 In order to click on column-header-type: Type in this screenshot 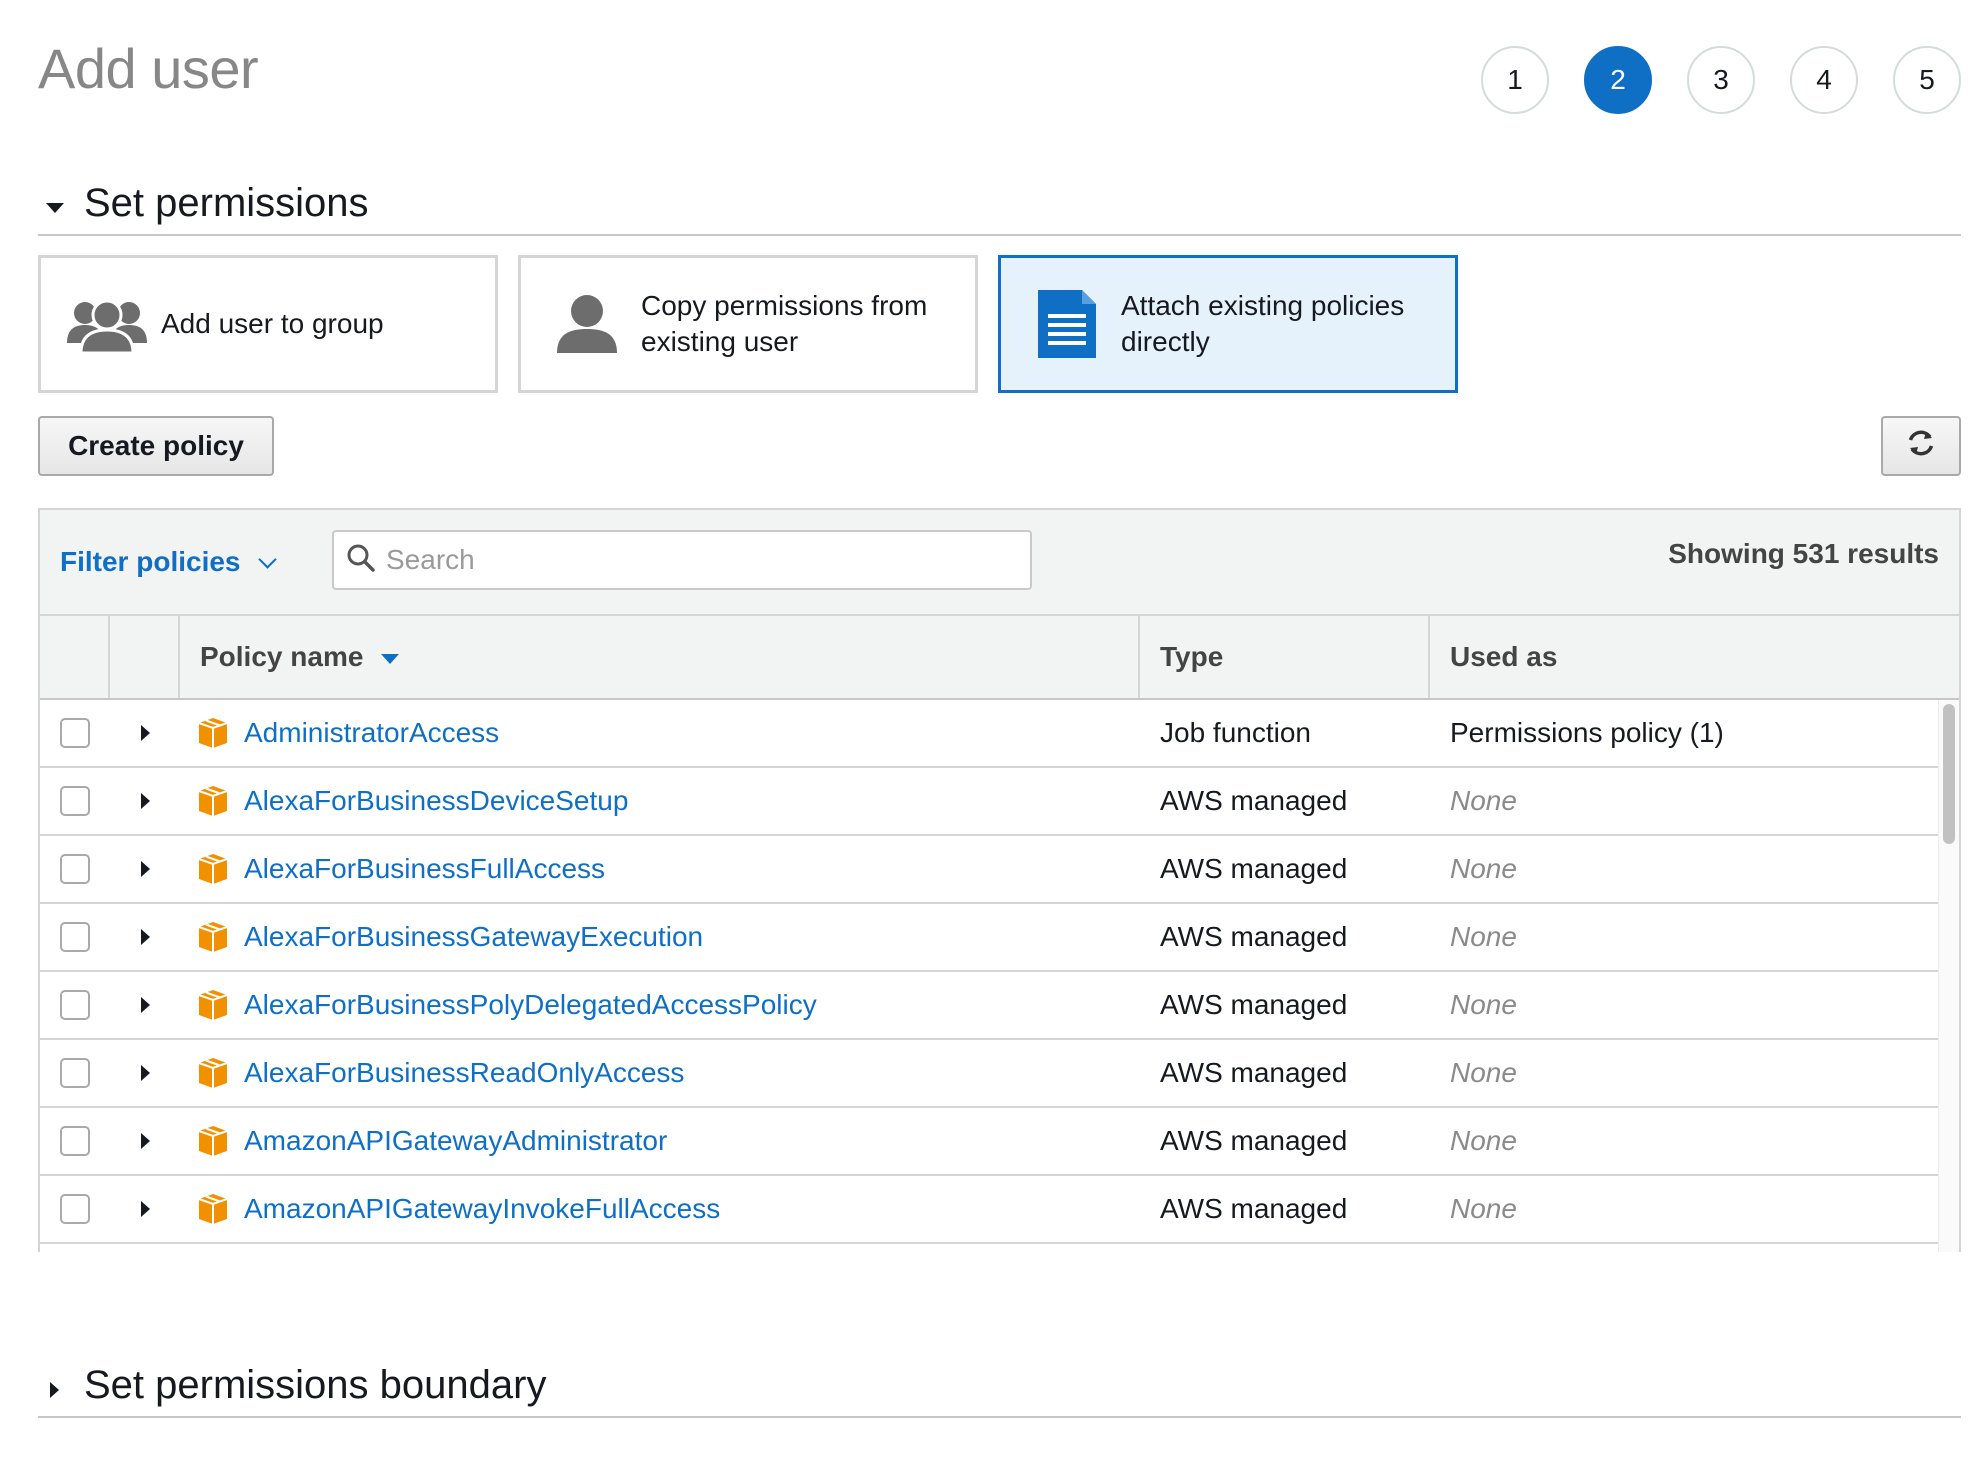, I will do `click(1285, 657)`.